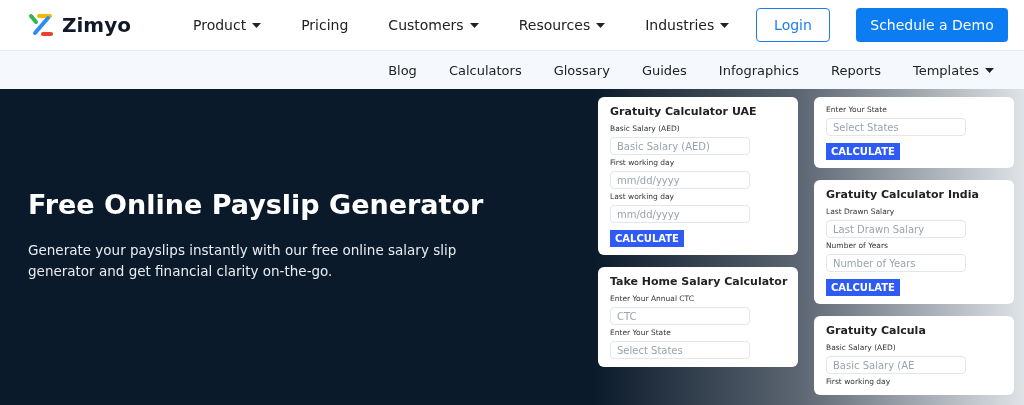 Image resolution: width=1024 pixels, height=405 pixels. I want to click on logo-text: Zimyo, so click(96, 25).